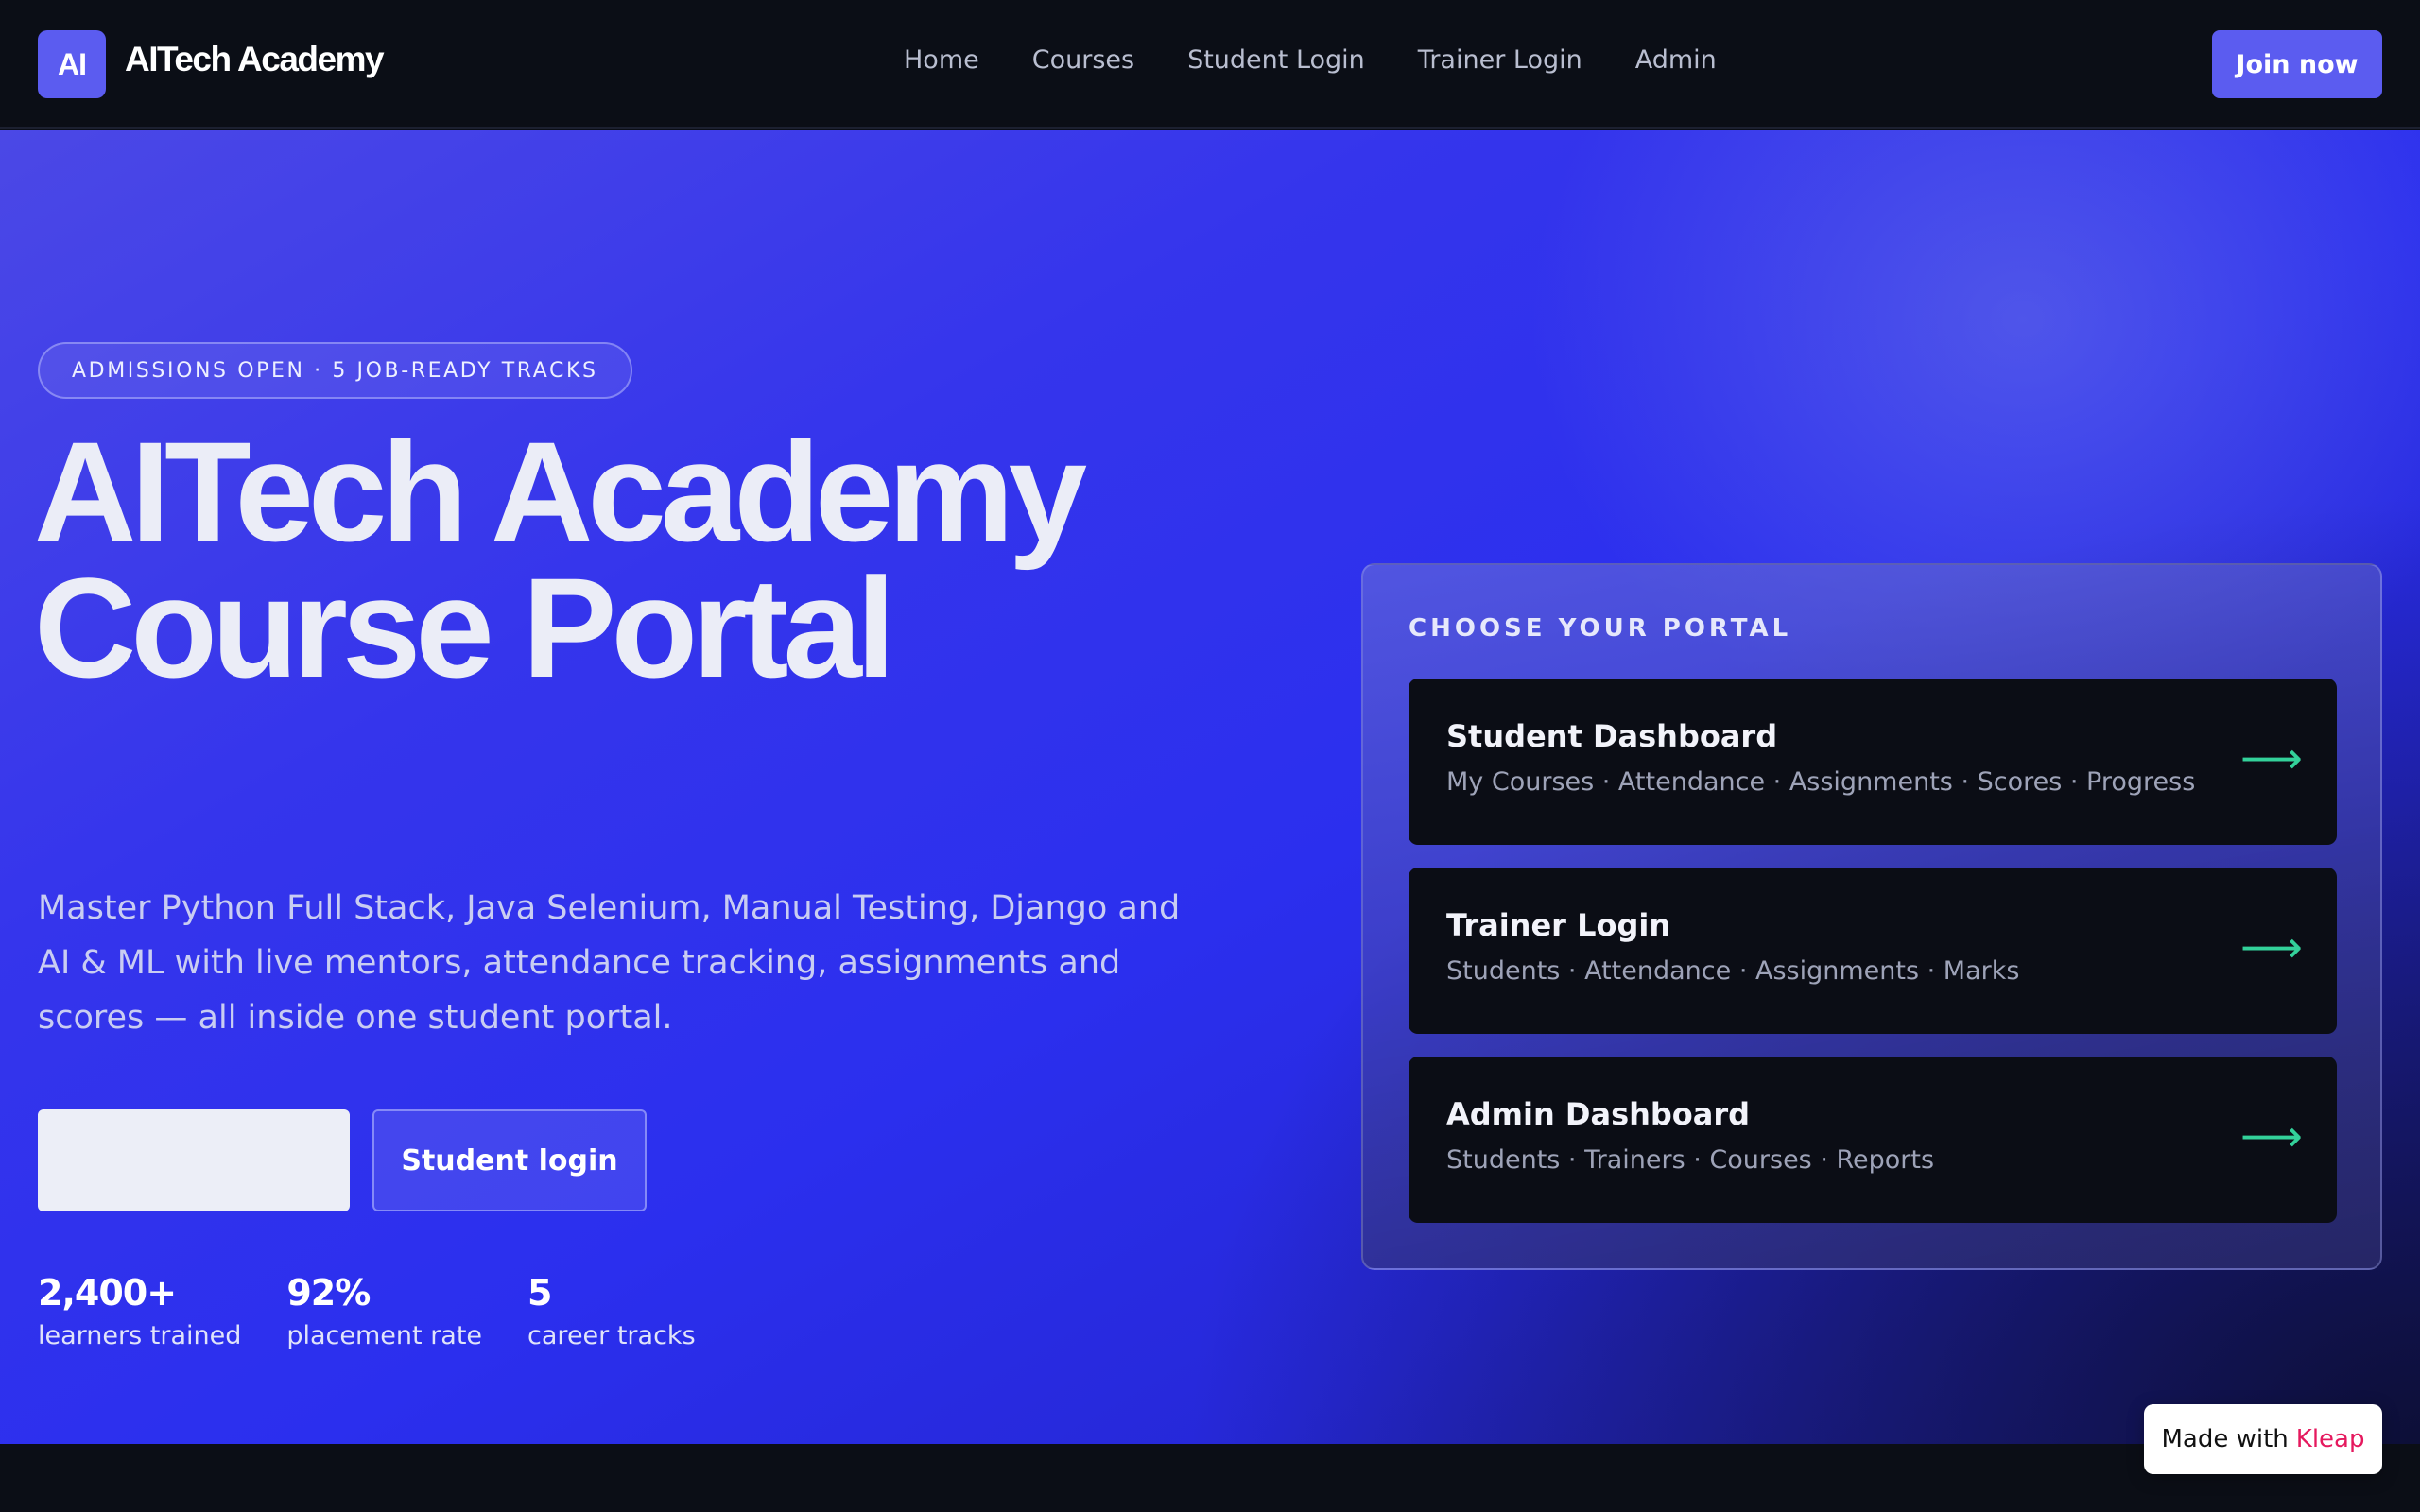  What do you see at coordinates (560, 491) in the screenshot?
I see `hero-title-line1: AITech Academy` at bounding box center [560, 491].